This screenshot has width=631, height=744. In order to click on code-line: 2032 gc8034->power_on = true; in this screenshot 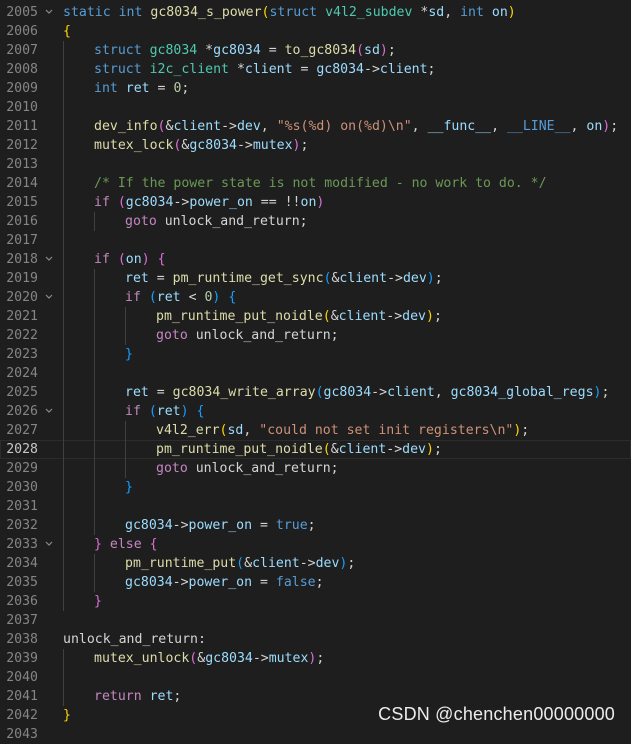, I will do `click(315, 525)`.